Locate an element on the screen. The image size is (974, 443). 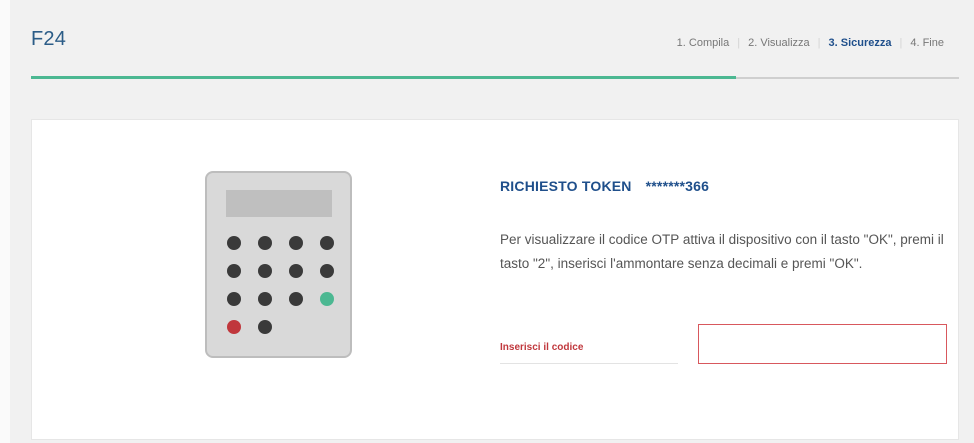
device-screen is located at coordinates (279, 203).